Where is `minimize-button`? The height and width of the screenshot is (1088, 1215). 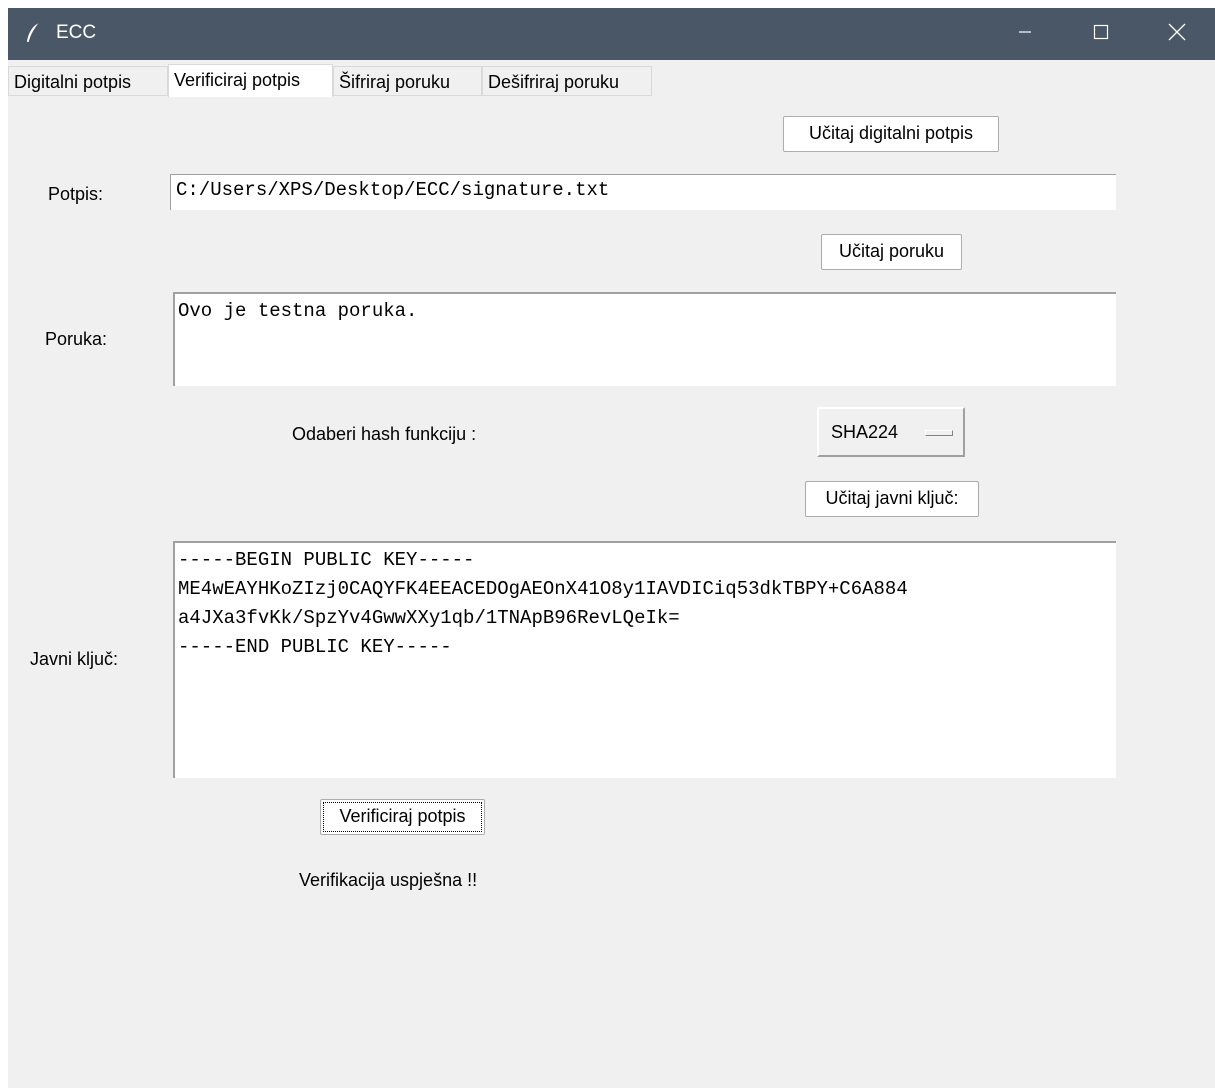
minimize-button is located at coordinates (1025, 34).